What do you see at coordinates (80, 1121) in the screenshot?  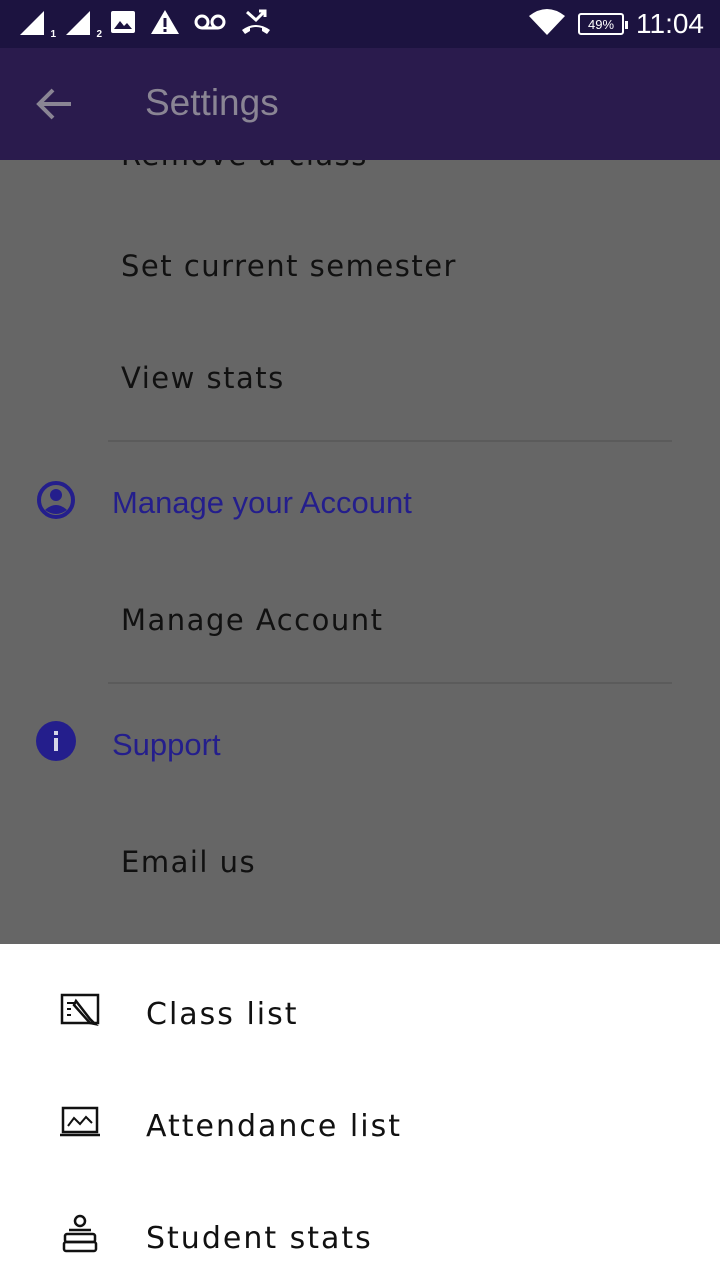 I see `attendance-list-icon` at bounding box center [80, 1121].